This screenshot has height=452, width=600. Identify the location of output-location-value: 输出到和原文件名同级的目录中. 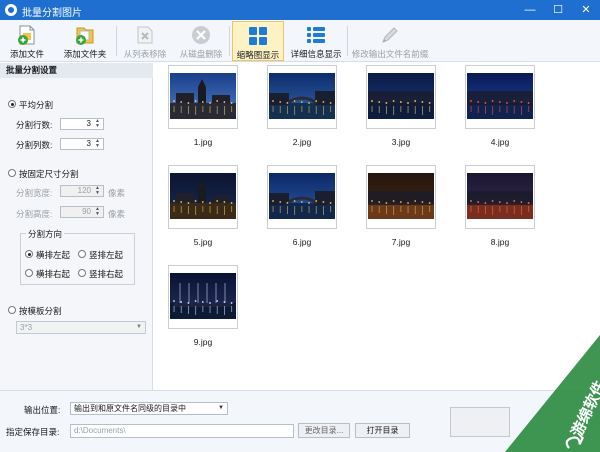
(130, 408).